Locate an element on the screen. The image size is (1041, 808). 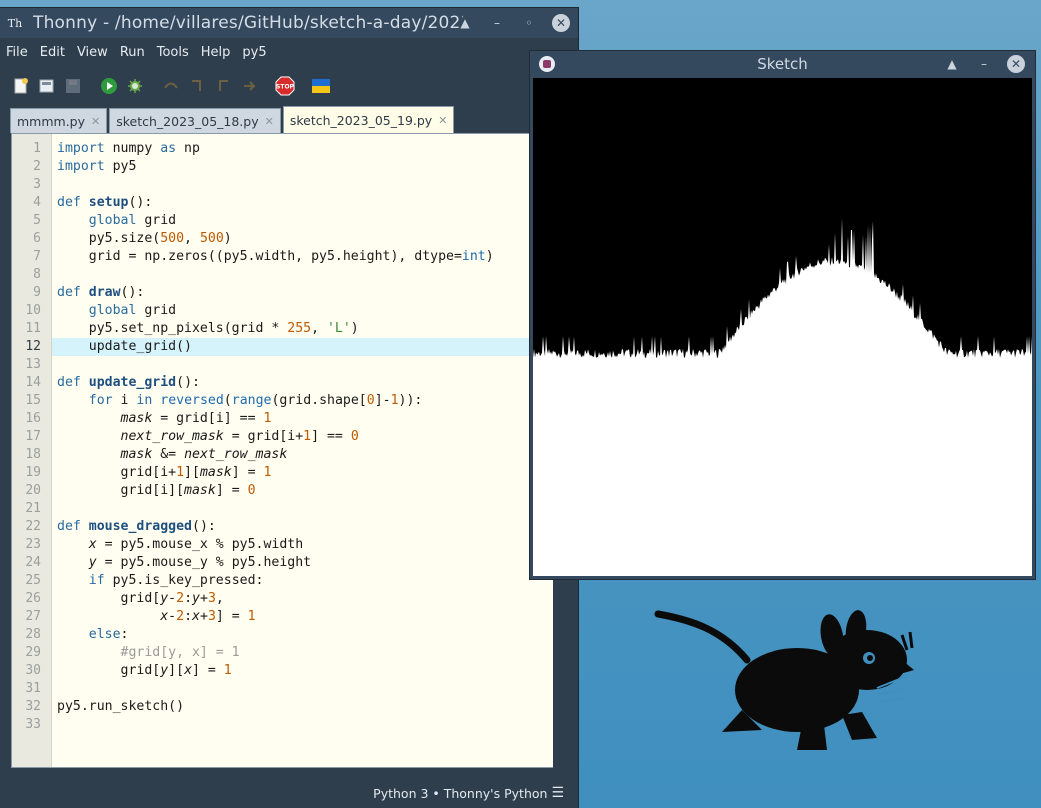
code-line: 21 is located at coordinates (287, 509).